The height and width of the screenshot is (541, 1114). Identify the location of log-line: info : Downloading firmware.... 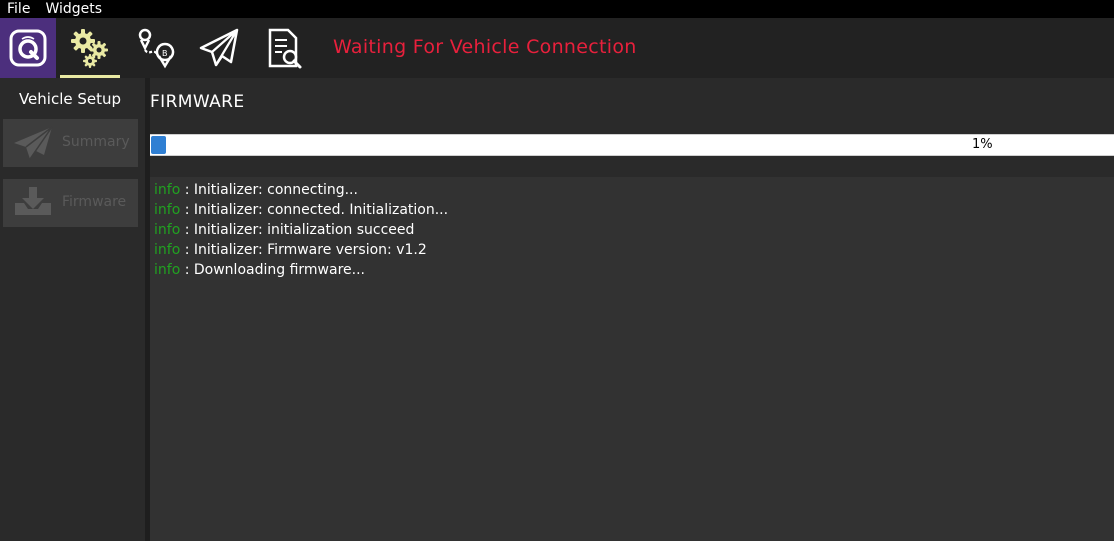
(259, 270).